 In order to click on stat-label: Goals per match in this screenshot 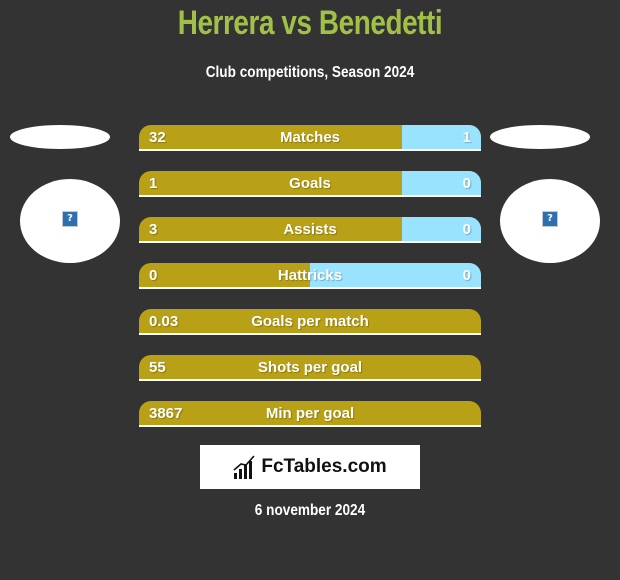, I will do `click(310, 321)`.